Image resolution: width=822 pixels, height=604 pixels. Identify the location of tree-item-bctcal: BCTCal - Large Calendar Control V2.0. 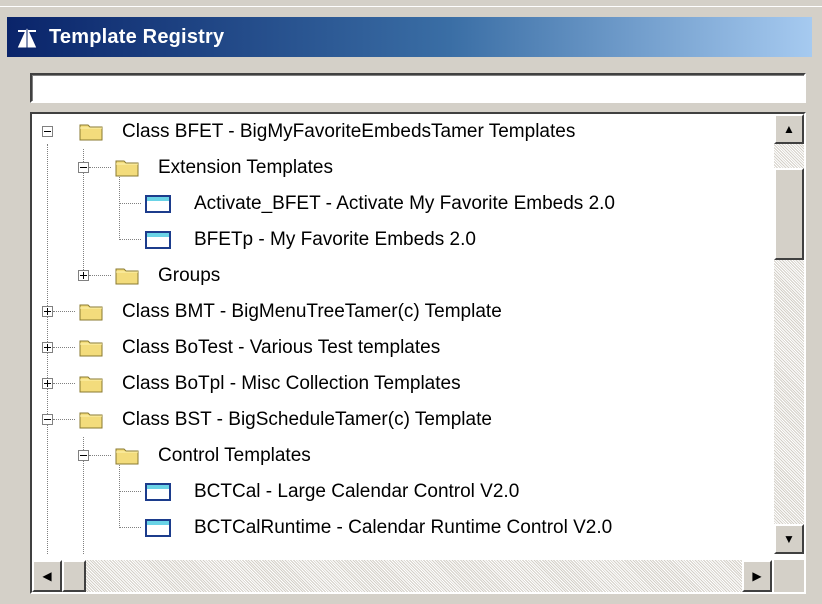
(402, 492).